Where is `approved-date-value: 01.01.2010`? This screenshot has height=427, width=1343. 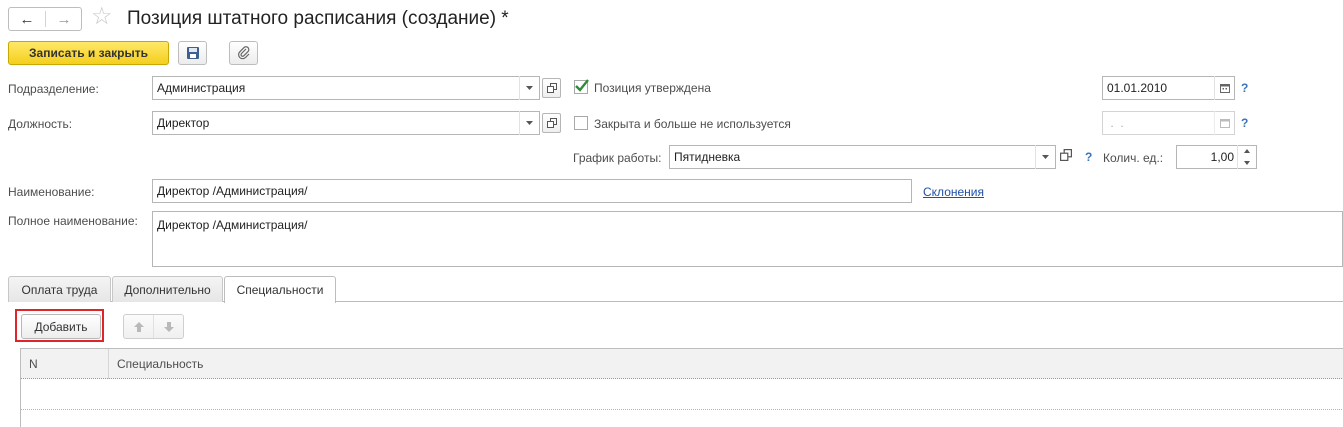 approved-date-value: 01.01.2010 is located at coordinates (1137, 88).